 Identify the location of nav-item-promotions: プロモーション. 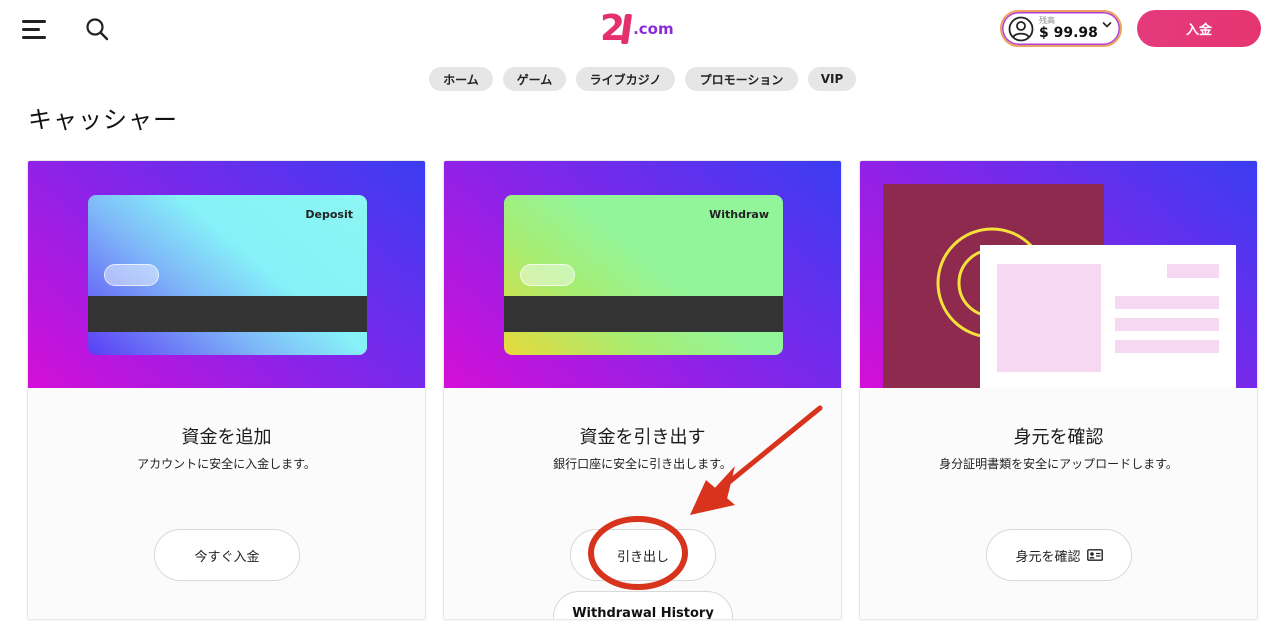
(741, 79).